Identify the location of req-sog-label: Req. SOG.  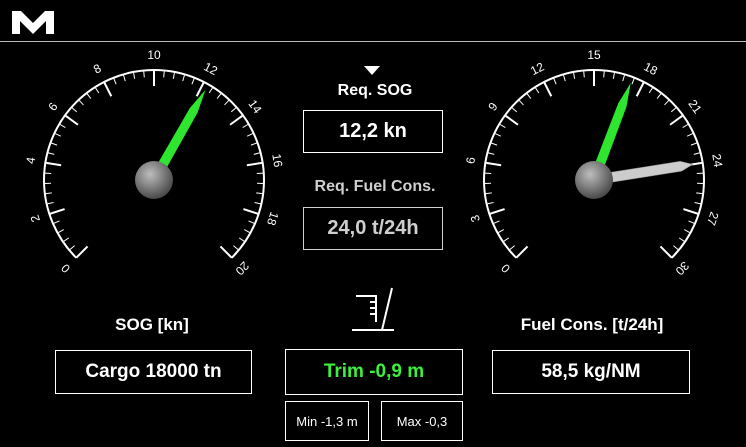
(375, 90).